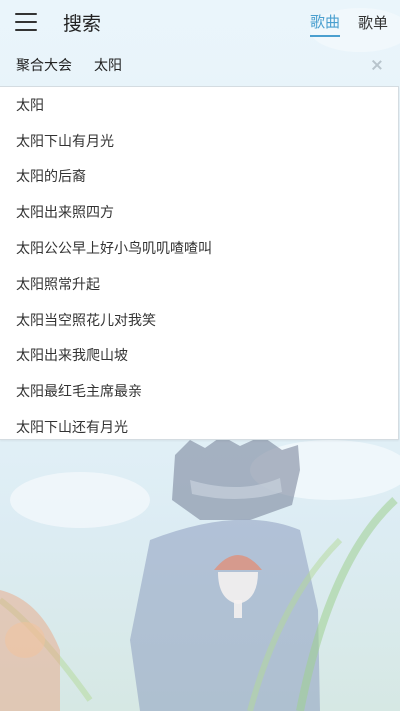 The height and width of the screenshot is (711, 400). I want to click on suggestion-item: 太阳出来我爬山坡, so click(199, 356).